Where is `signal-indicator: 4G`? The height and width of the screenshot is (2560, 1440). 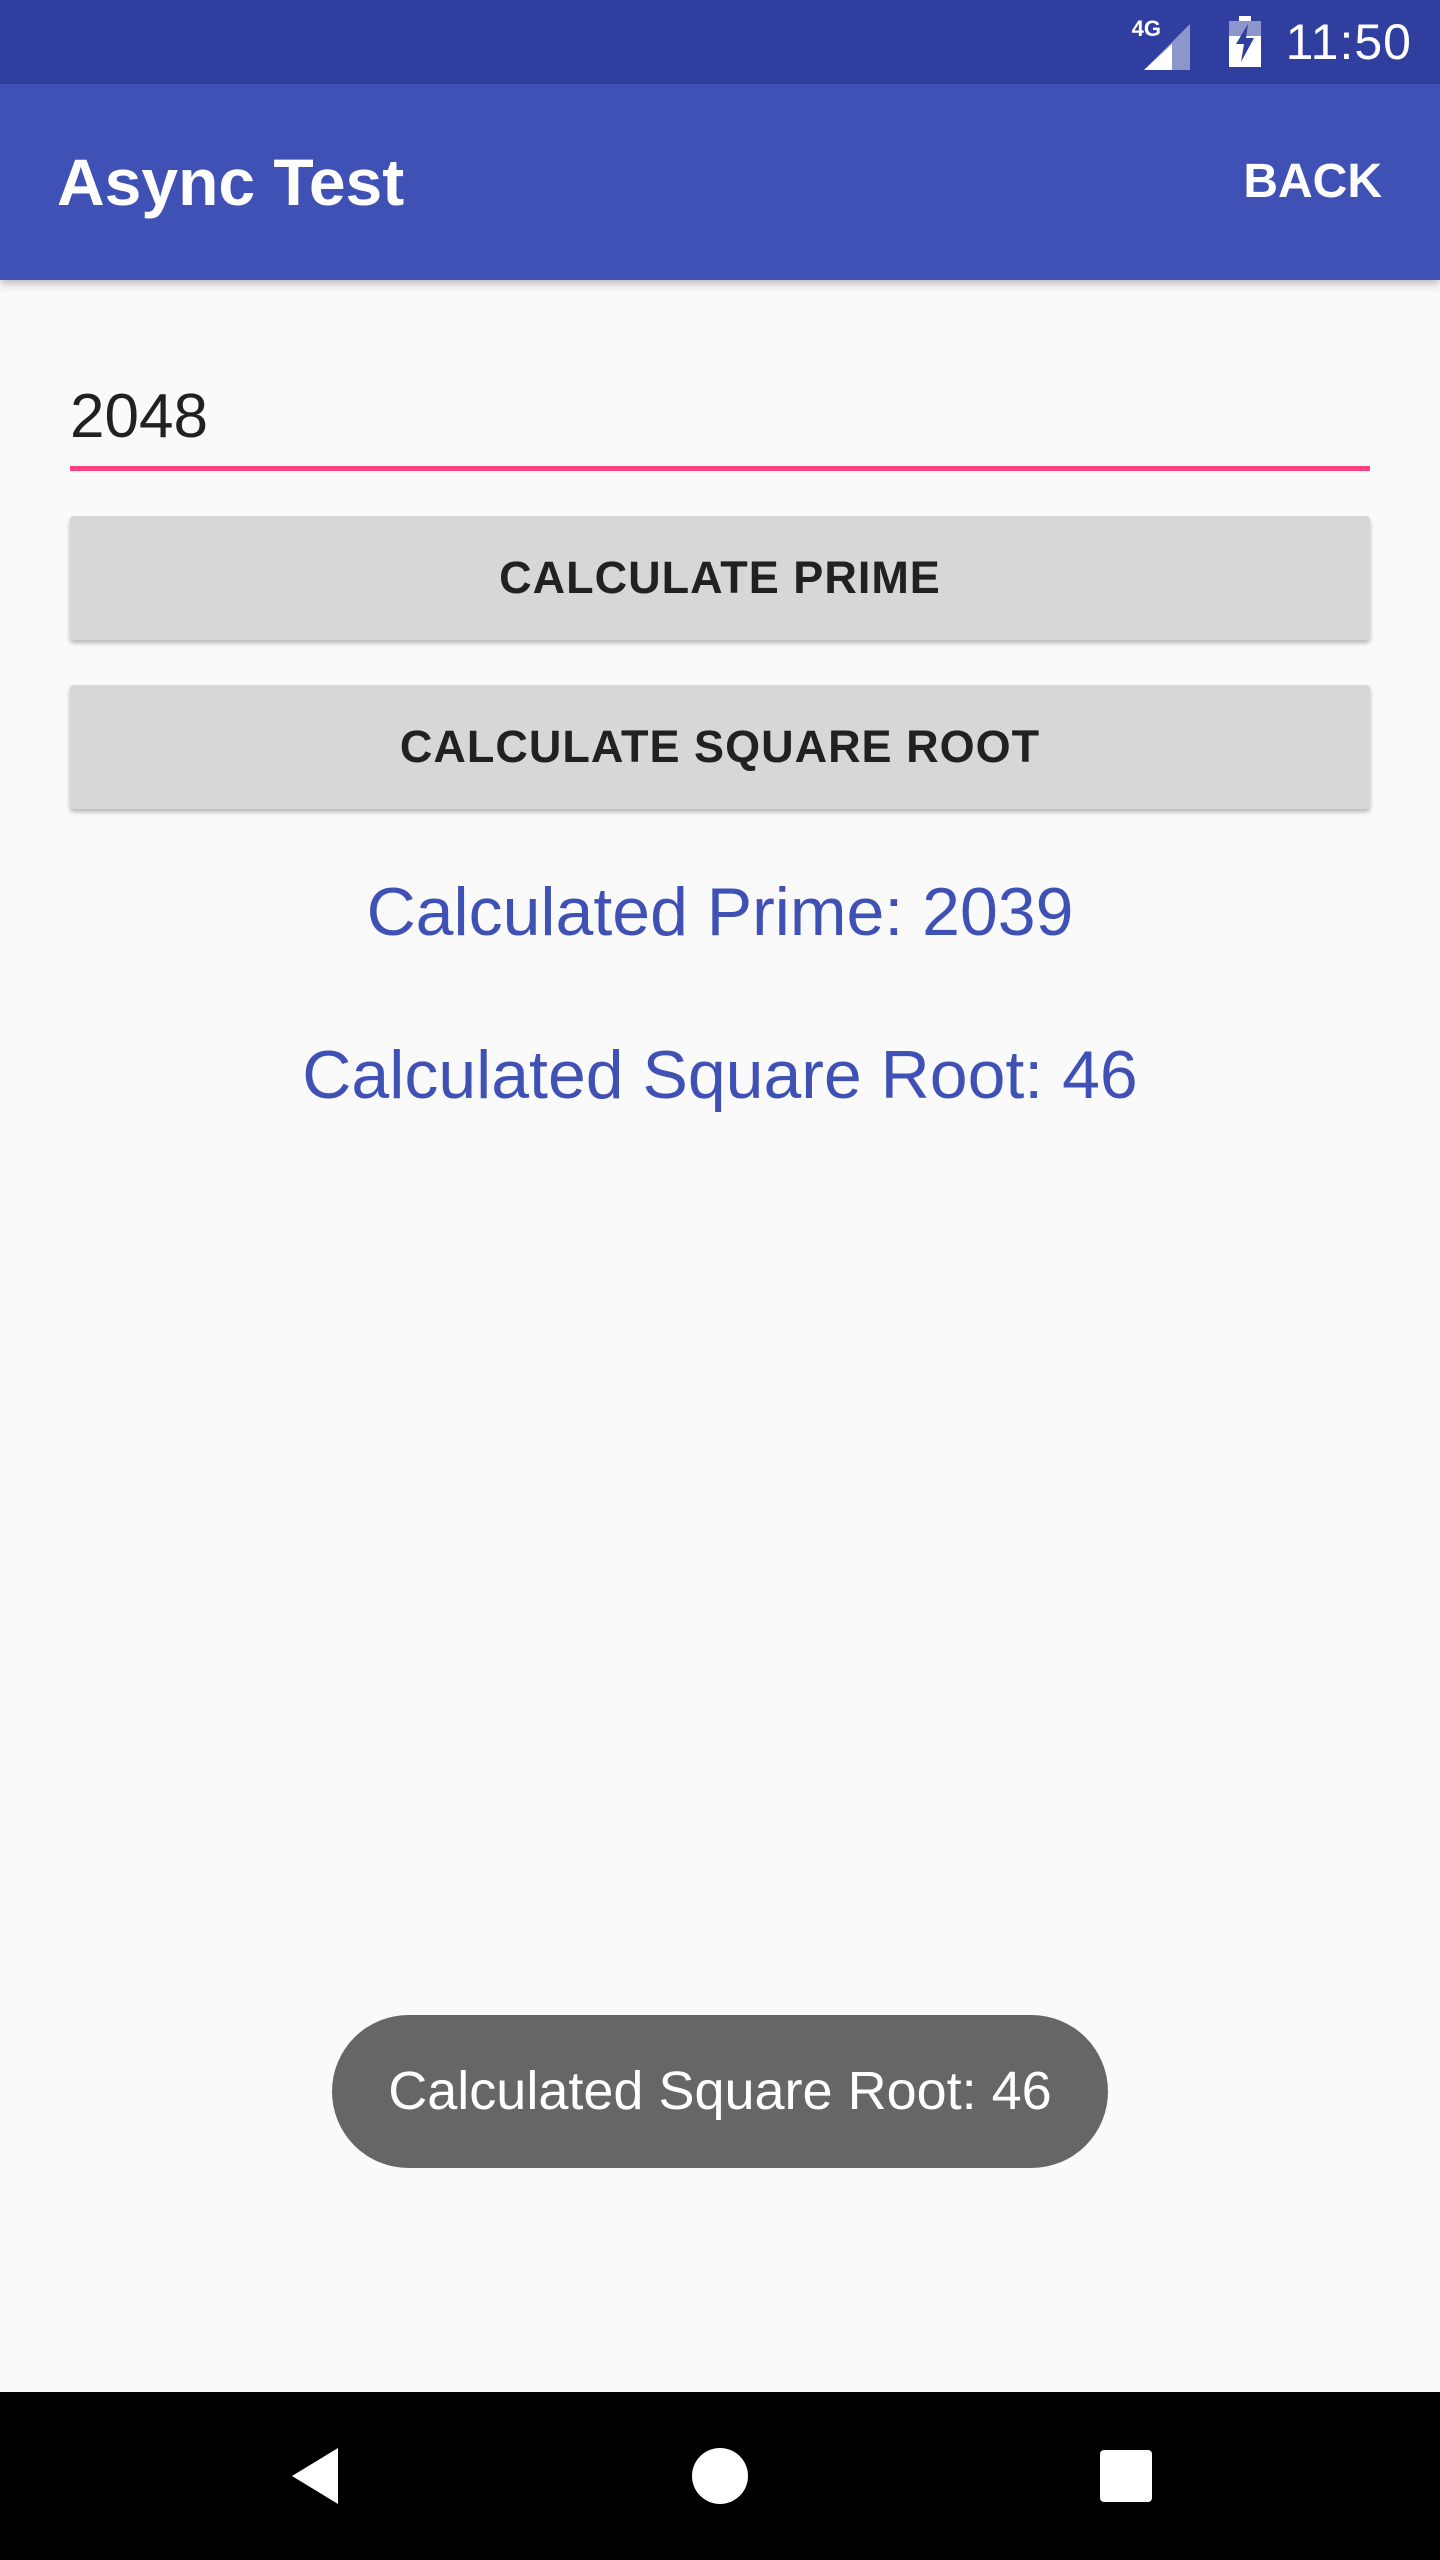 signal-indicator: 4G is located at coordinates (1165, 42).